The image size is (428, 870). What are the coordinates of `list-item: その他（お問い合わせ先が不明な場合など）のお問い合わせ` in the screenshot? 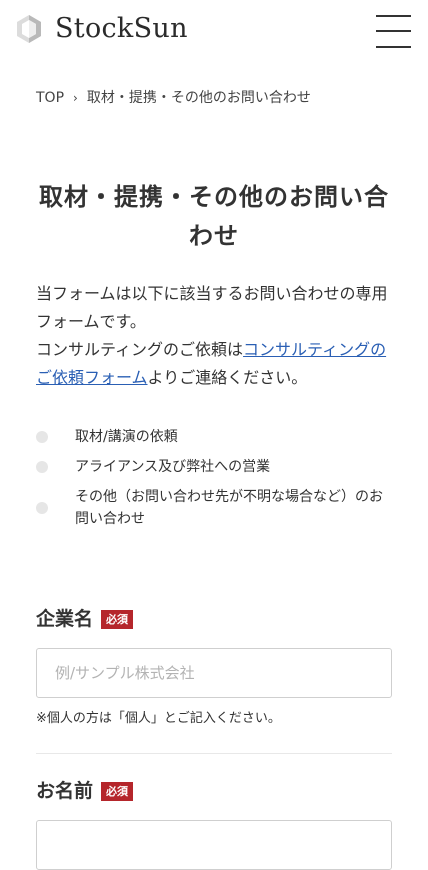 It's located at (214, 508).